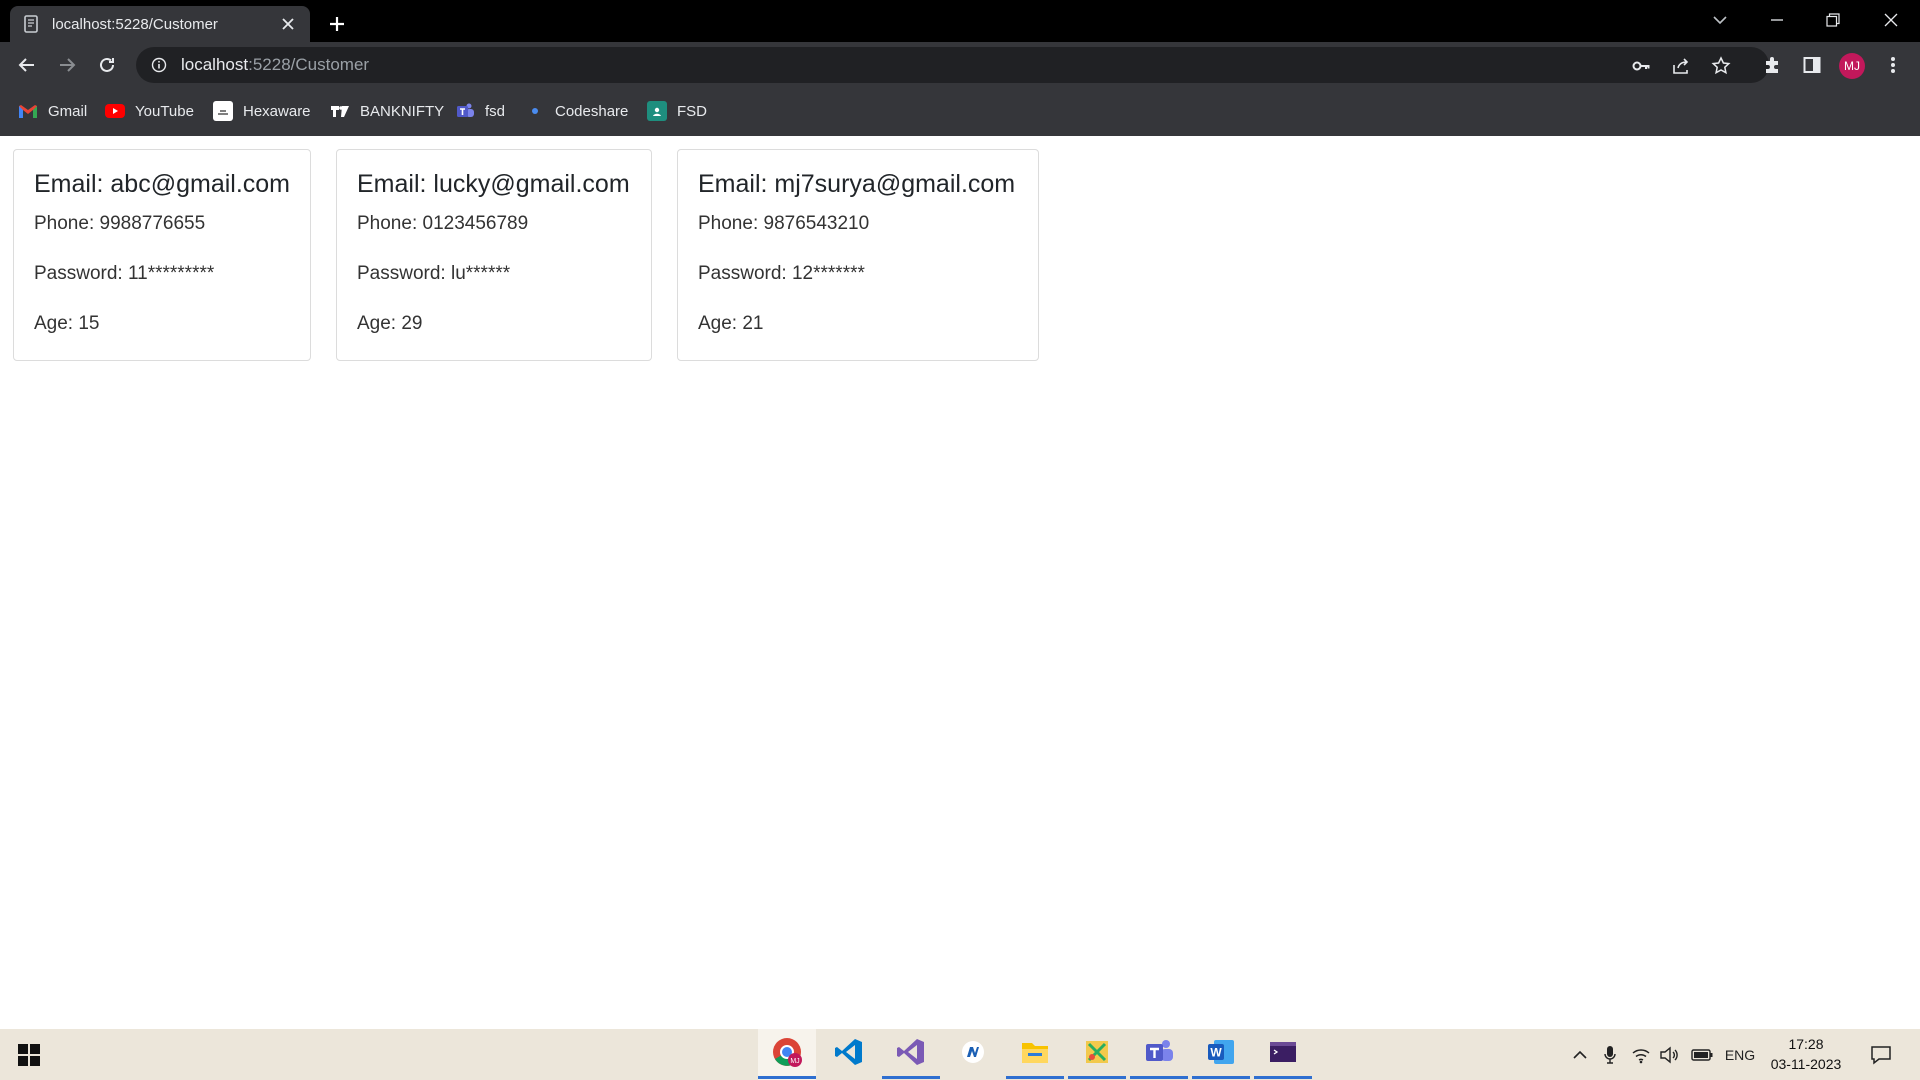 The image size is (1920, 1080). Describe the element at coordinates (262, 111) in the screenshot. I see `bookmark-hexaware: Hexaware` at that location.